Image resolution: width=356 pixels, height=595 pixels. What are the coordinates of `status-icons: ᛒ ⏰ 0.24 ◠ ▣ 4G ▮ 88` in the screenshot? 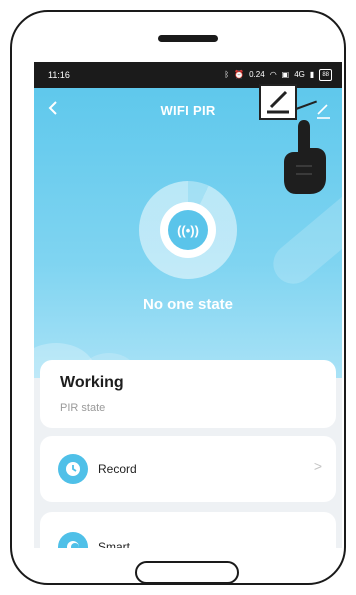 It's located at (278, 75).